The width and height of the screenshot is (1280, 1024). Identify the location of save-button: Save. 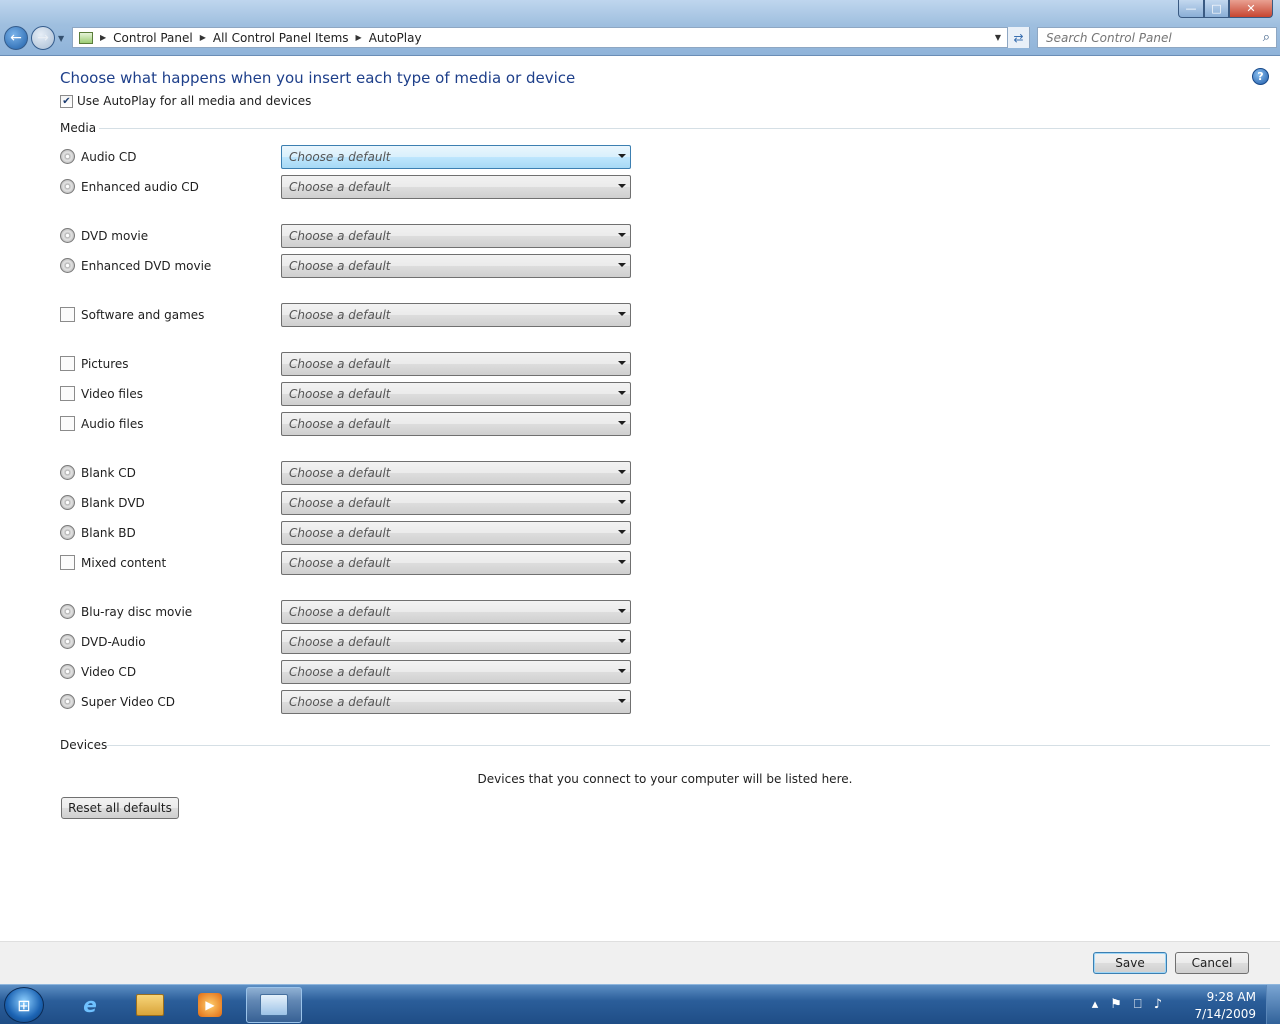
(1130, 963).